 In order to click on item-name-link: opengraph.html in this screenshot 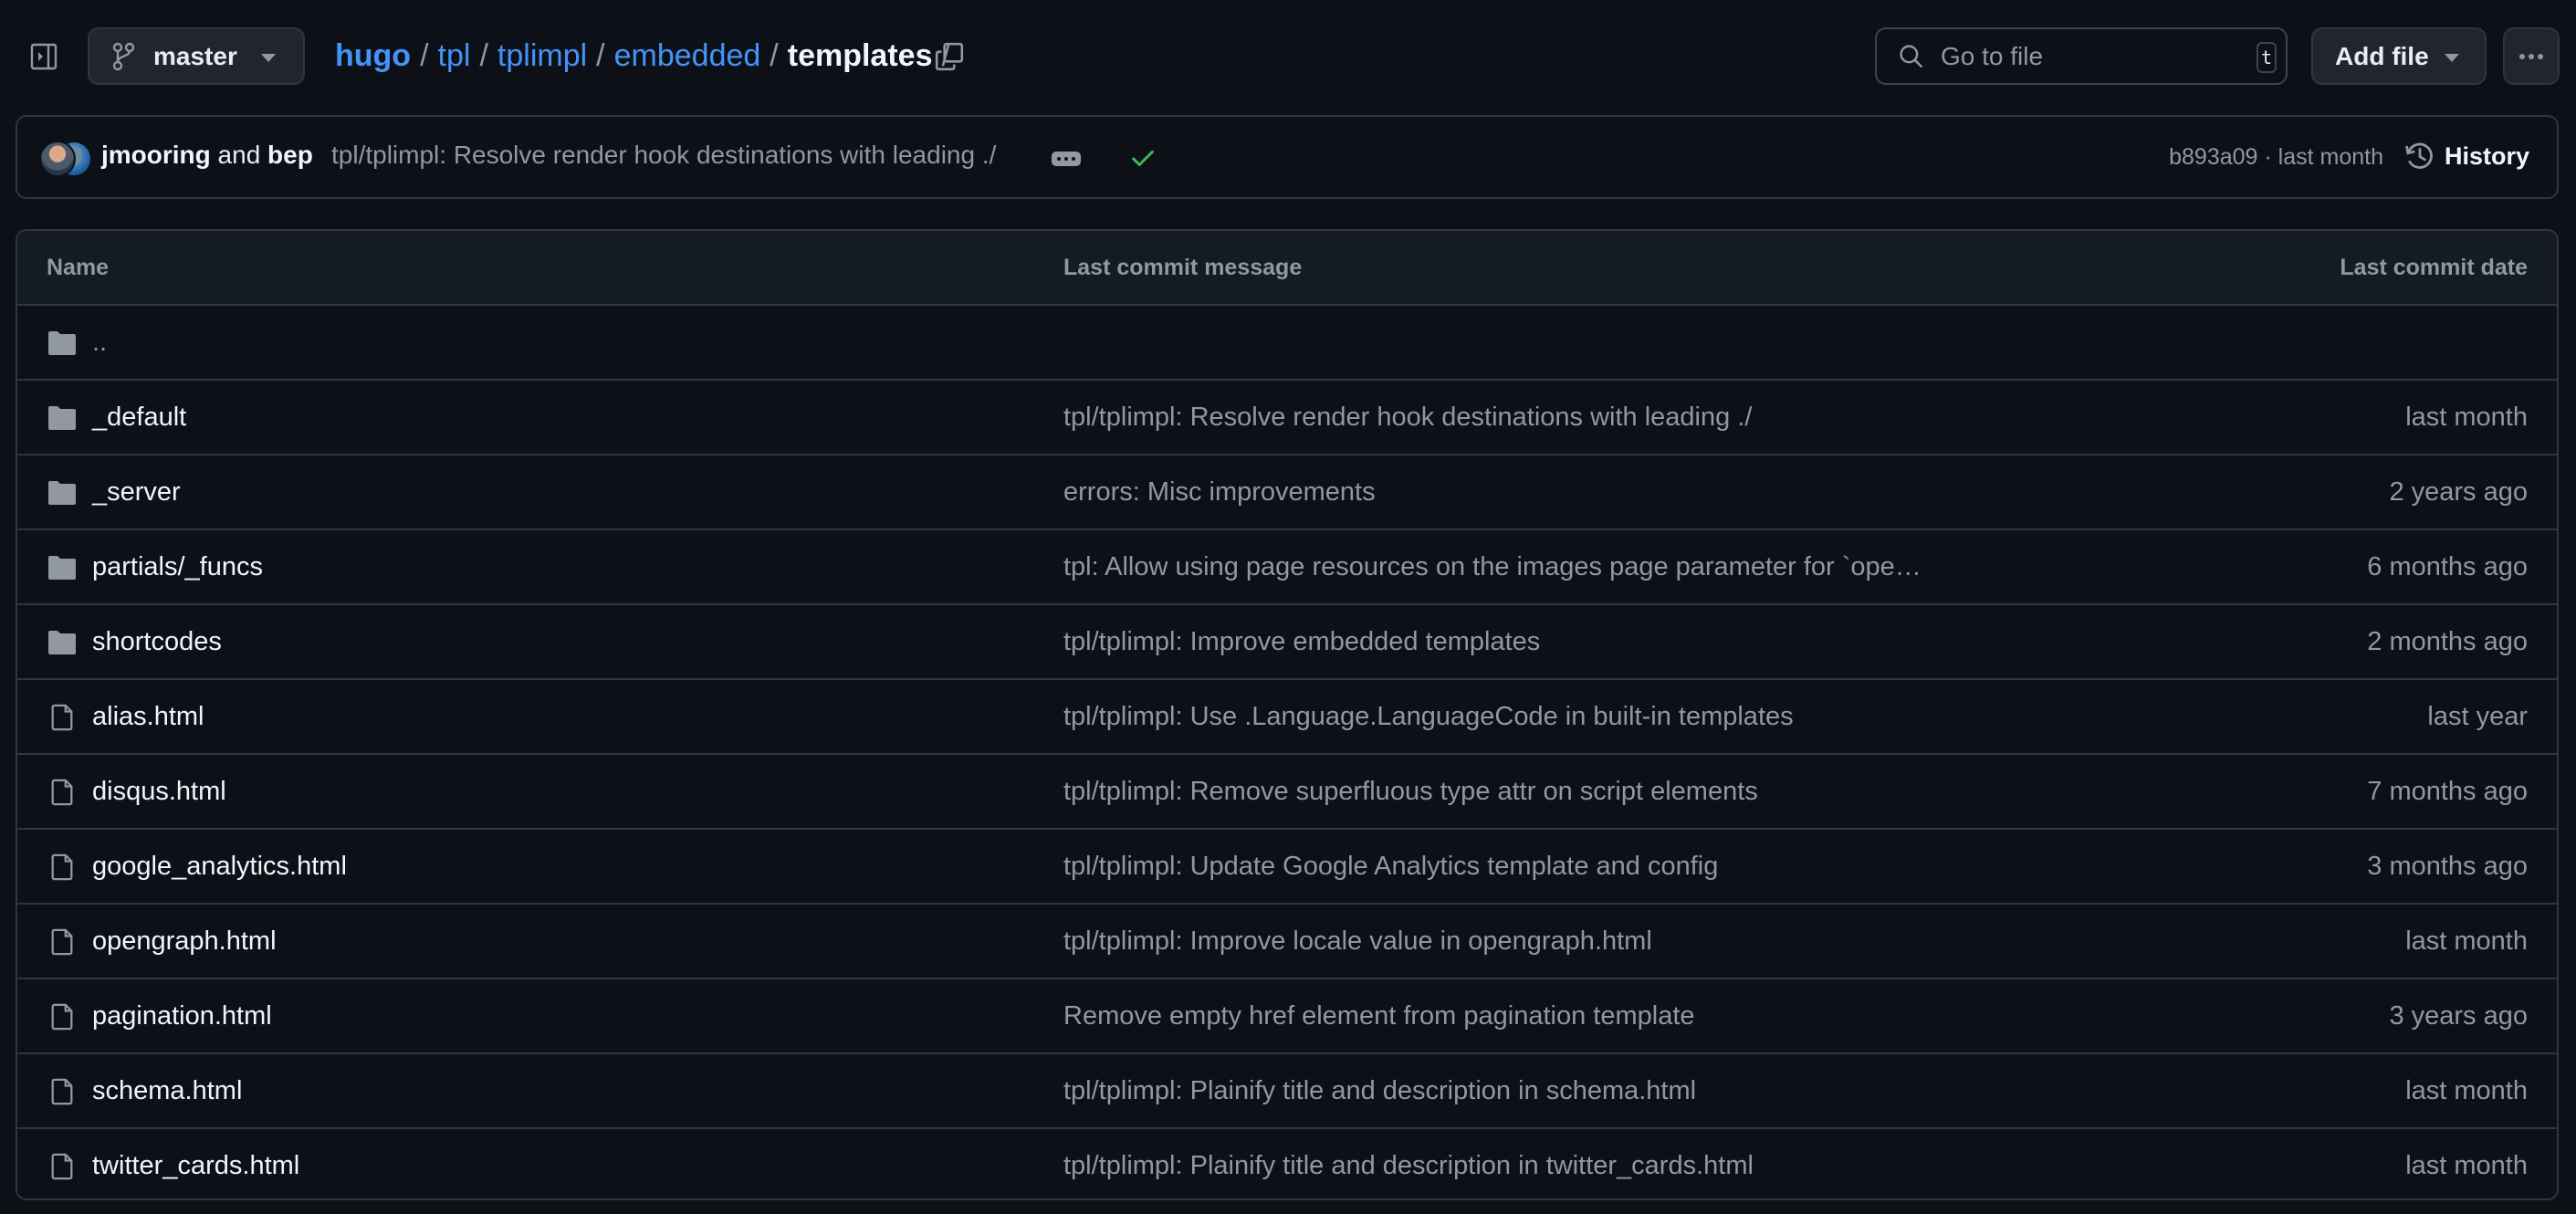, I will do `click(184, 941)`.